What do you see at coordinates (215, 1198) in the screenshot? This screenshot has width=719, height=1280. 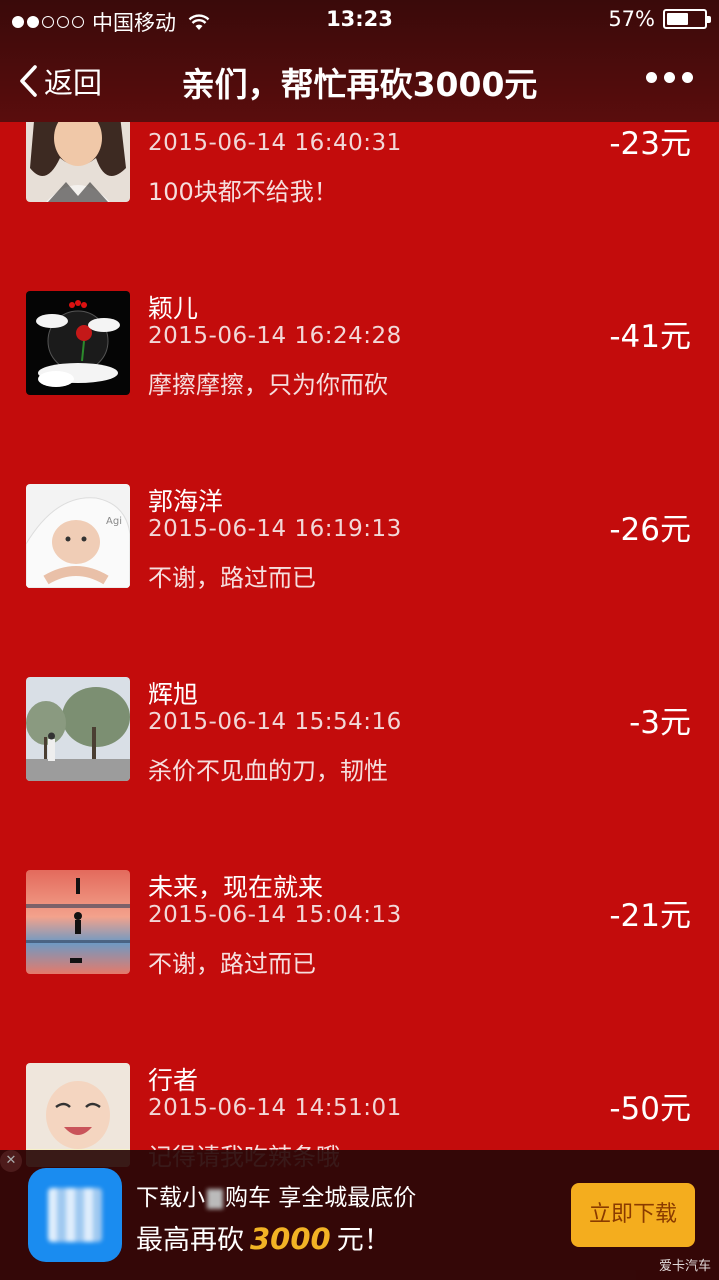 I see `redacted-mark` at bounding box center [215, 1198].